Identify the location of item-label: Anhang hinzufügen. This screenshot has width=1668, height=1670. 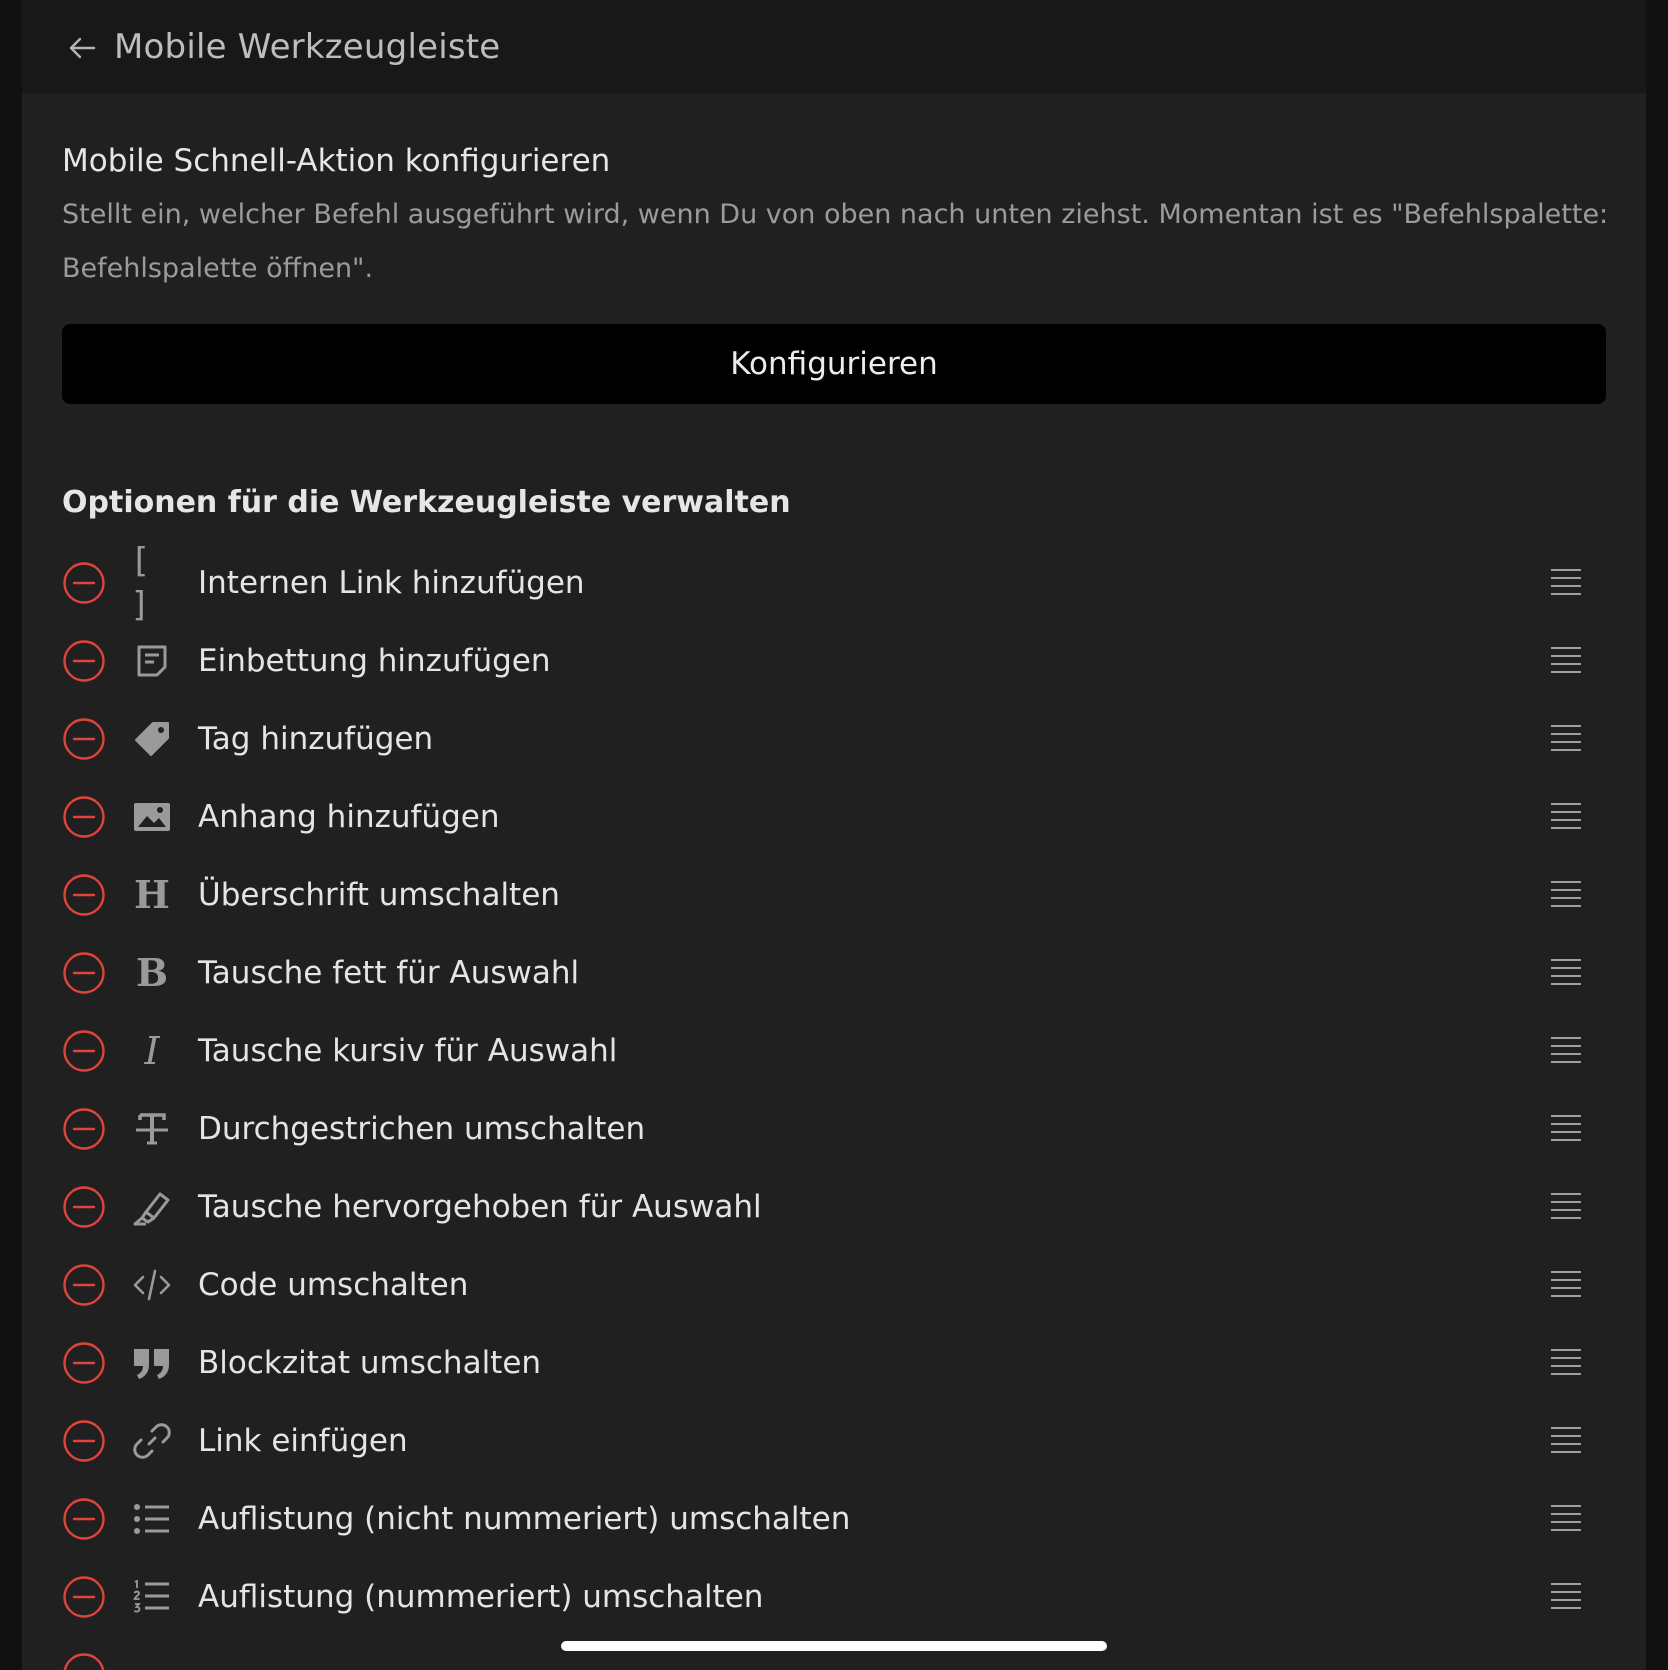
(349, 817).